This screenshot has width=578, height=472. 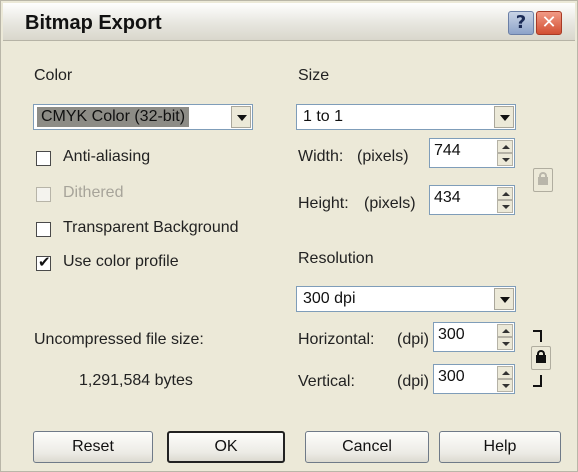 What do you see at coordinates (505, 343) in the screenshot?
I see `horizontal-down-arrow-icon` at bounding box center [505, 343].